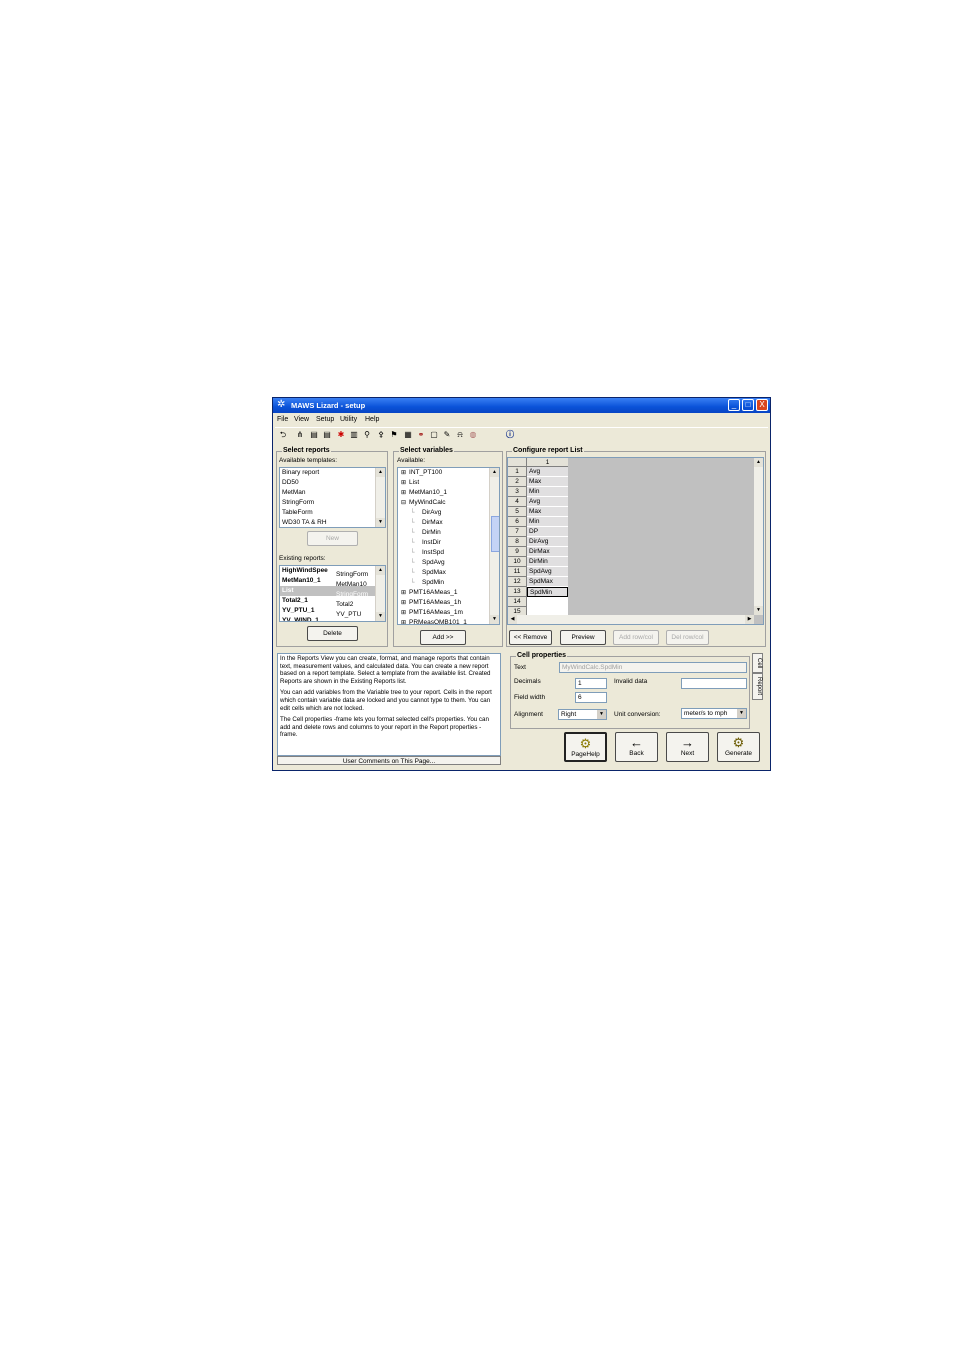 The width and height of the screenshot is (954, 1350). What do you see at coordinates (301, 419) in the screenshot?
I see `menu-view: View` at bounding box center [301, 419].